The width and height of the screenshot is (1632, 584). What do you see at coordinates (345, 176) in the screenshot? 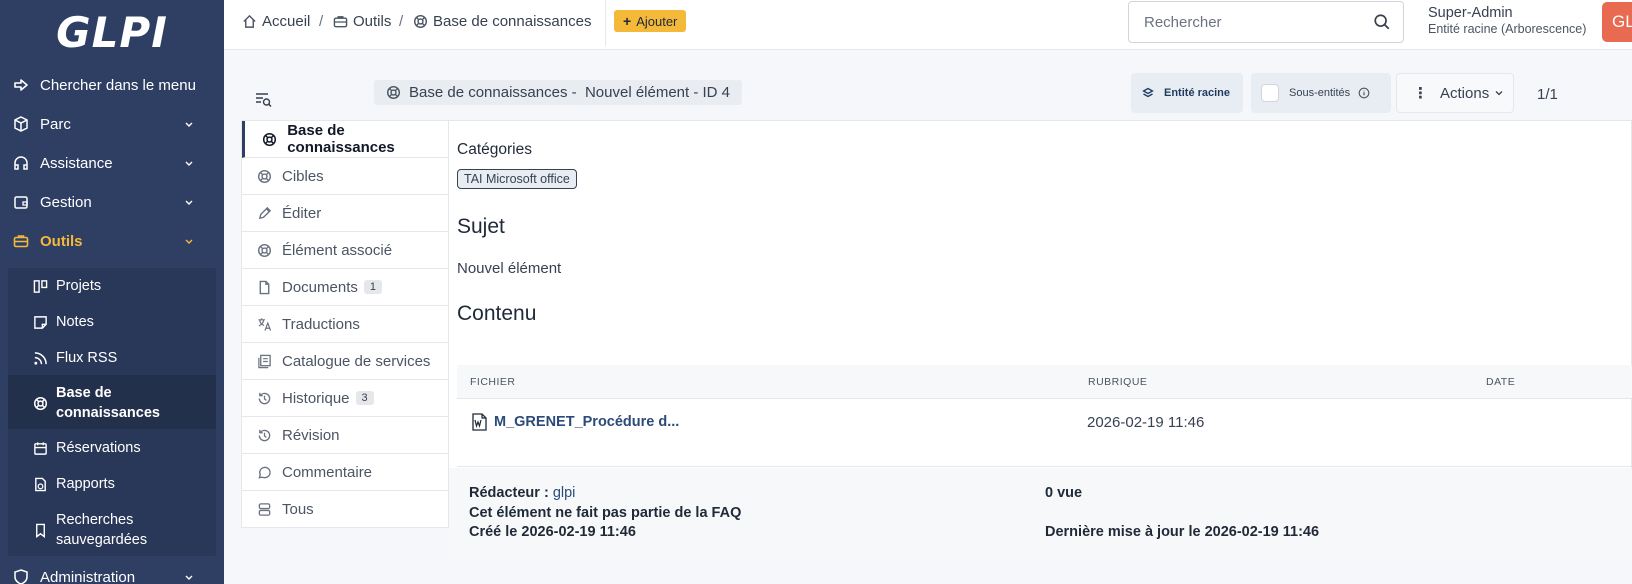
I see `tab-cibles: Cibles` at bounding box center [345, 176].